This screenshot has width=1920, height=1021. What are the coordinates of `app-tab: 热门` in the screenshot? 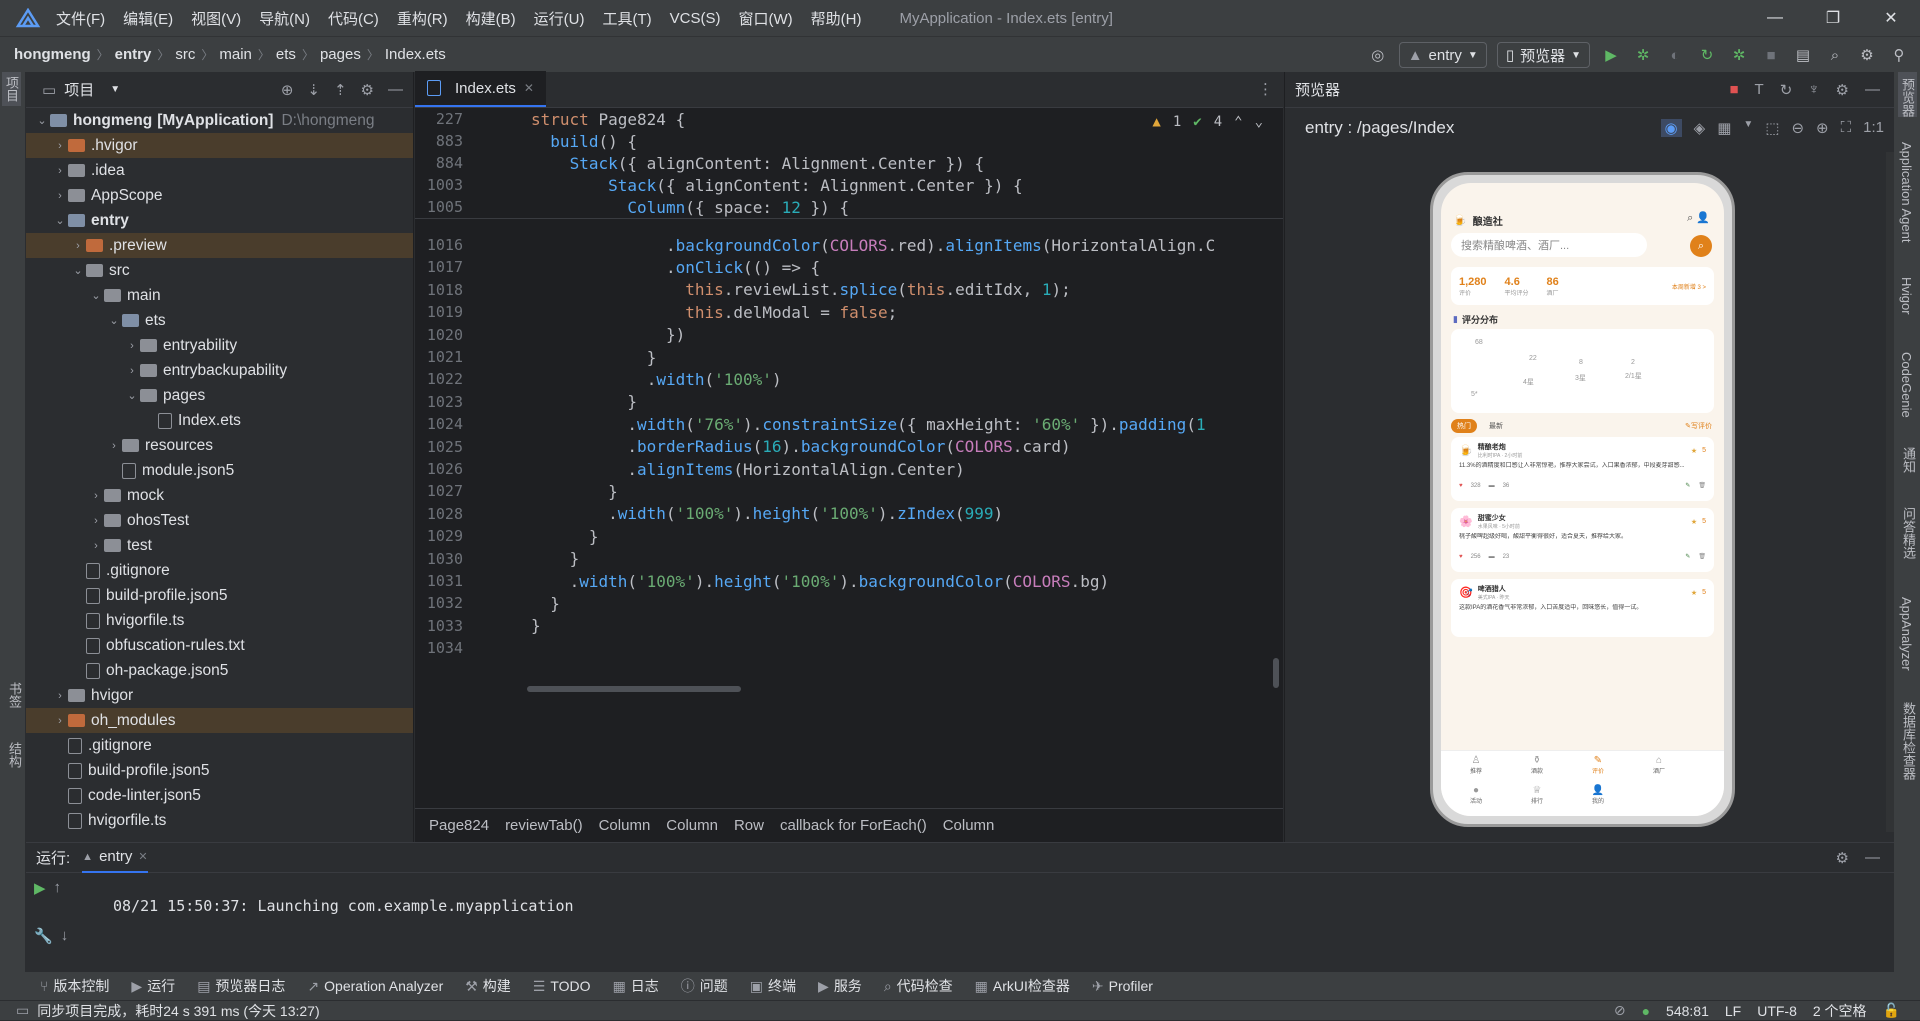 It's located at (1464, 426).